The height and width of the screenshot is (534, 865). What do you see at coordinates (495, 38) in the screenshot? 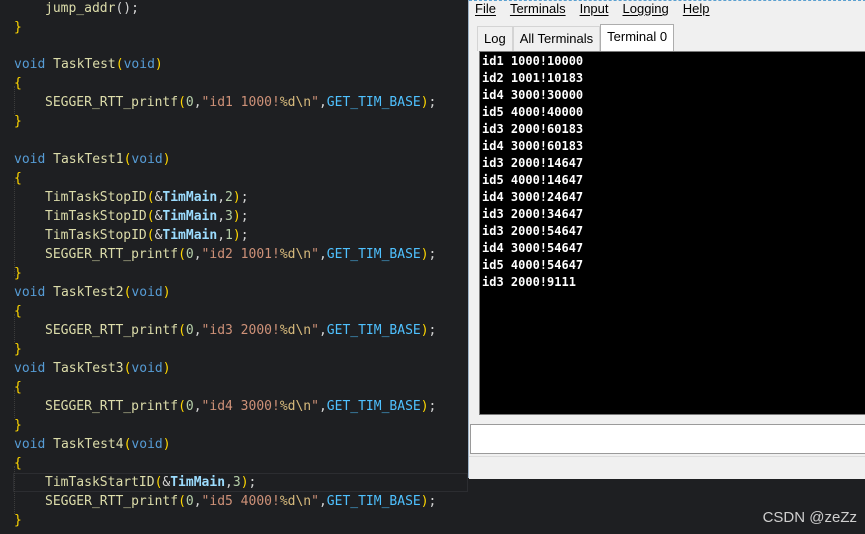
I see `tab-log: Log` at bounding box center [495, 38].